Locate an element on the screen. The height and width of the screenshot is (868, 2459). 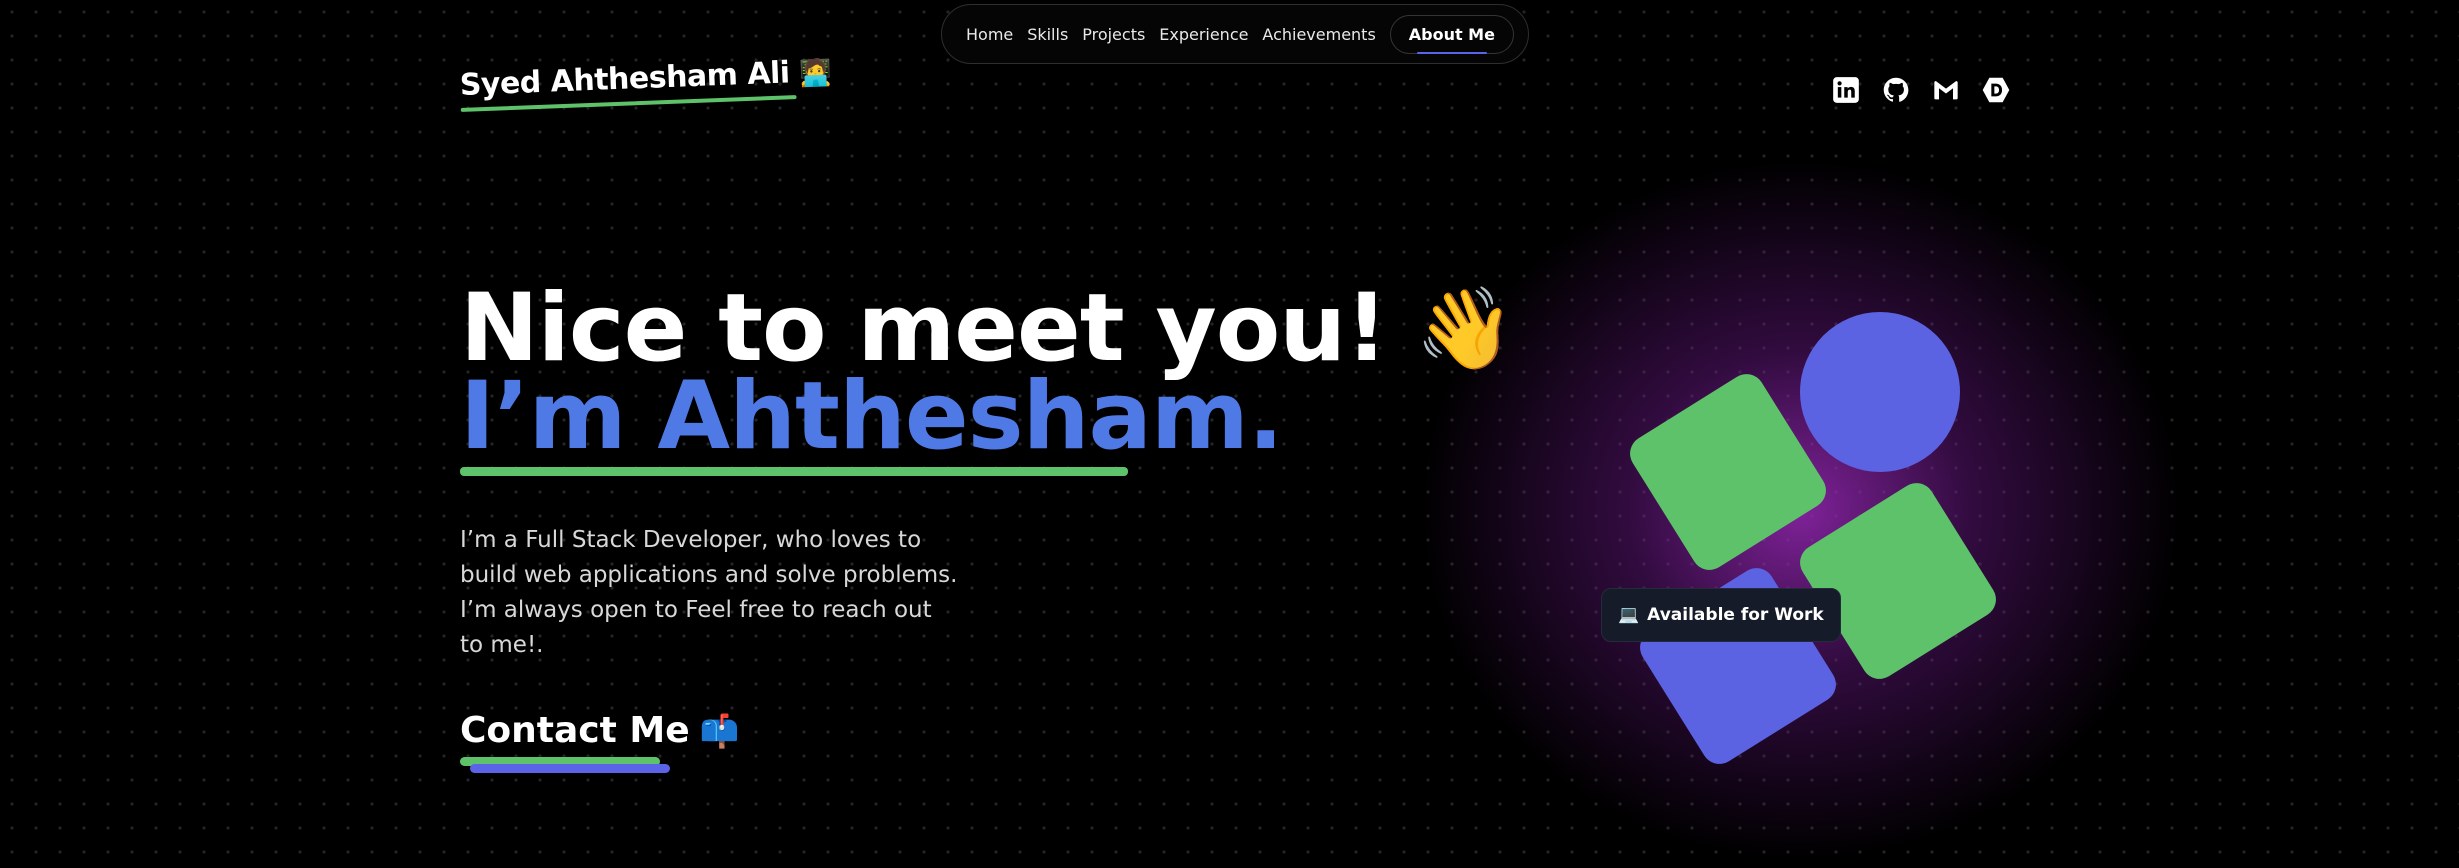
contact-label: Contact Me is located at coordinates (575, 730).